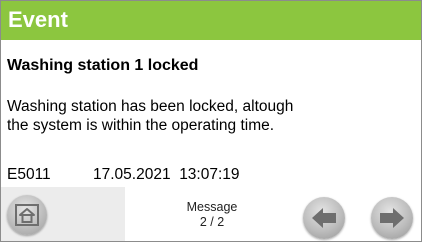  I want to click on event-timestamp: 17.05.2021 13:07:19, so click(166, 174).